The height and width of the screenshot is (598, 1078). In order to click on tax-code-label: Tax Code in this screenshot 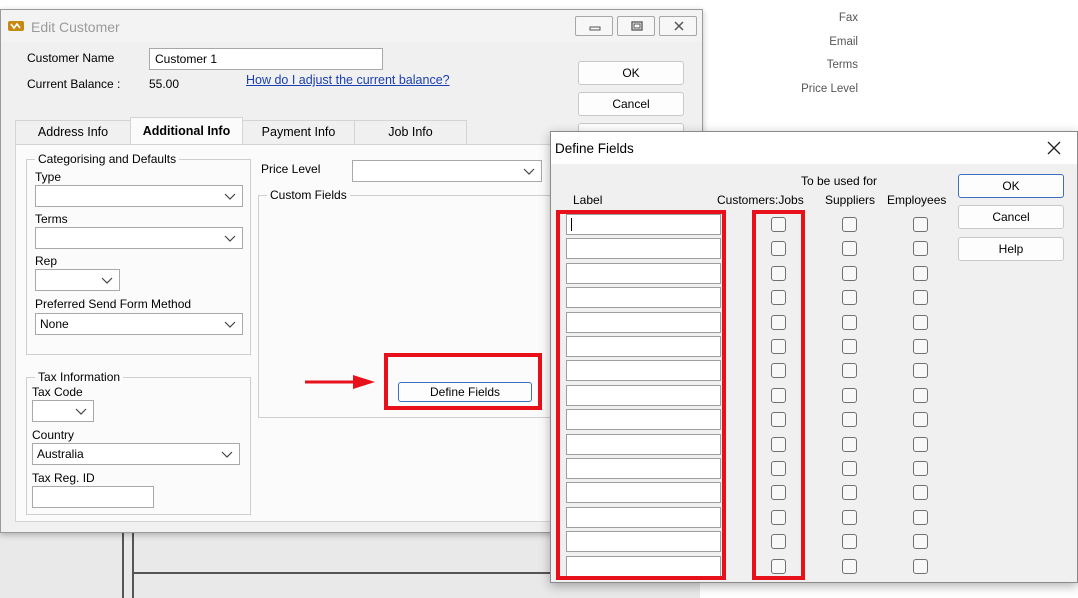, I will do `click(57, 392)`.